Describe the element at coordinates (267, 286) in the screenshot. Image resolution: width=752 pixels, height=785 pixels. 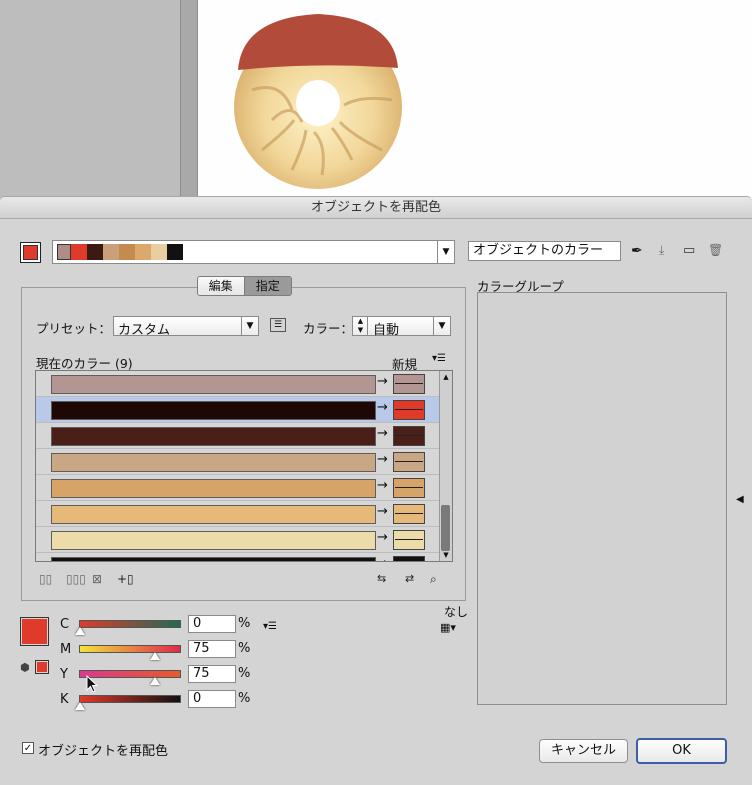
I see `tab-assign: 指定` at that location.